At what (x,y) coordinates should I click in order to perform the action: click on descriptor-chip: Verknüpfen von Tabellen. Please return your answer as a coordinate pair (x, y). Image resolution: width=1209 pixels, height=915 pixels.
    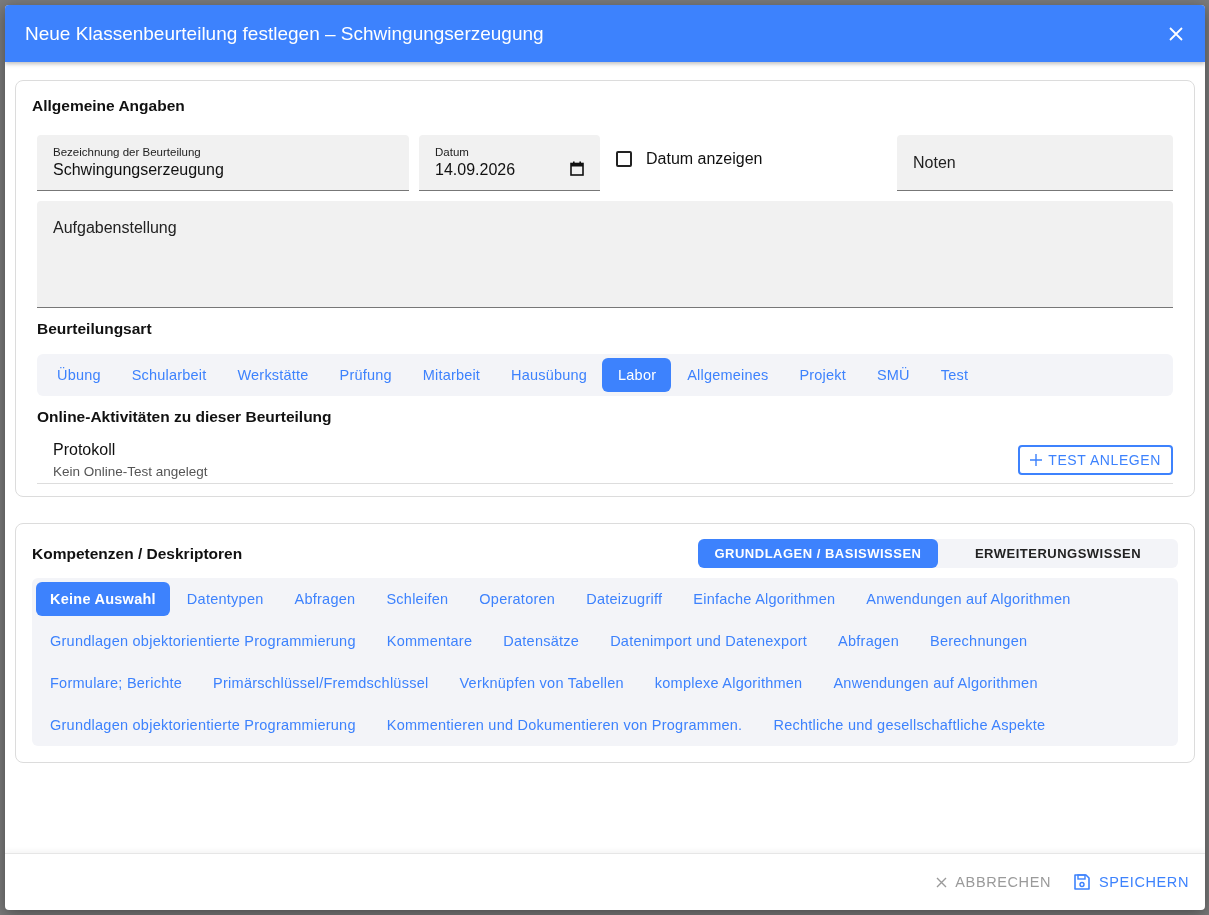
    Looking at the image, I should click on (541, 683).